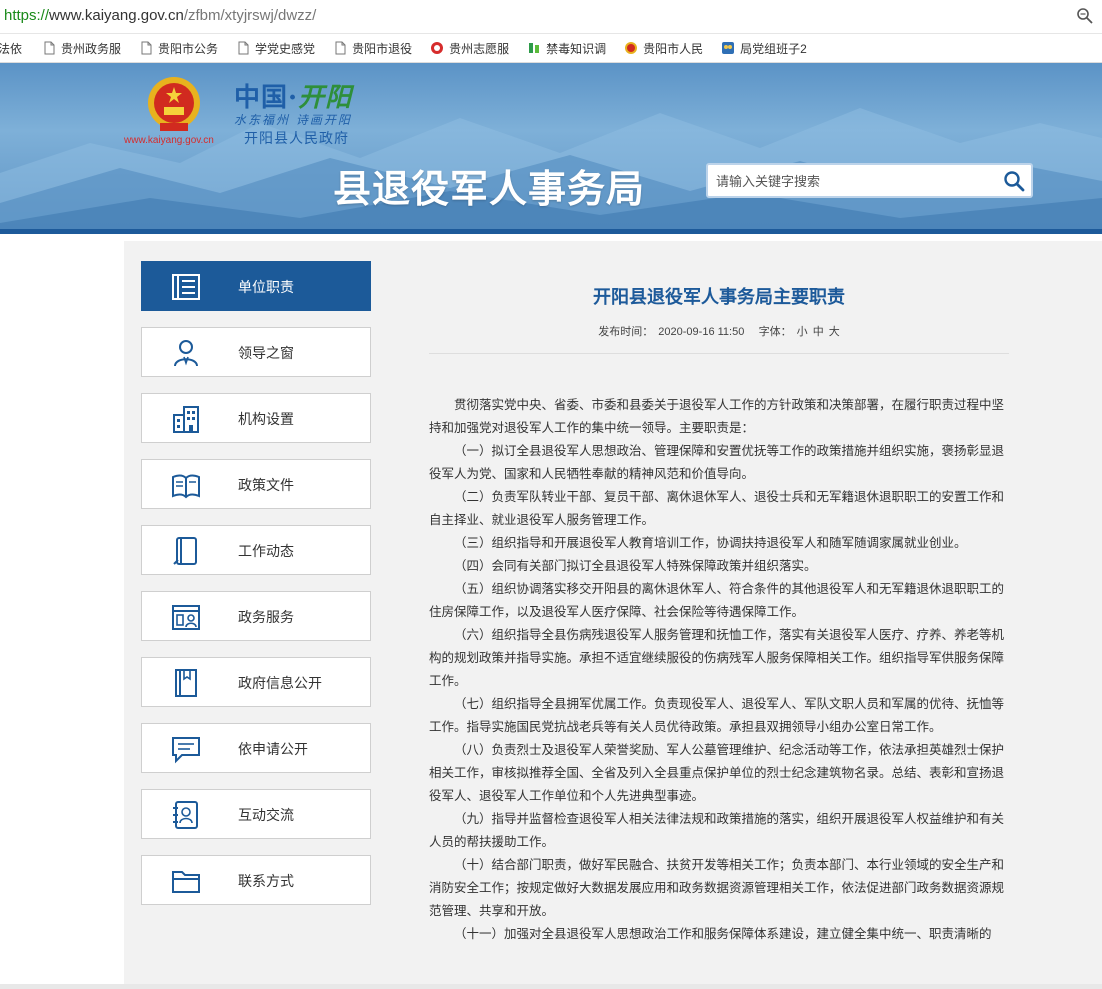 This screenshot has width=1102, height=989. Describe the element at coordinates (186, 815) in the screenshot. I see `contact-card-icon` at that location.